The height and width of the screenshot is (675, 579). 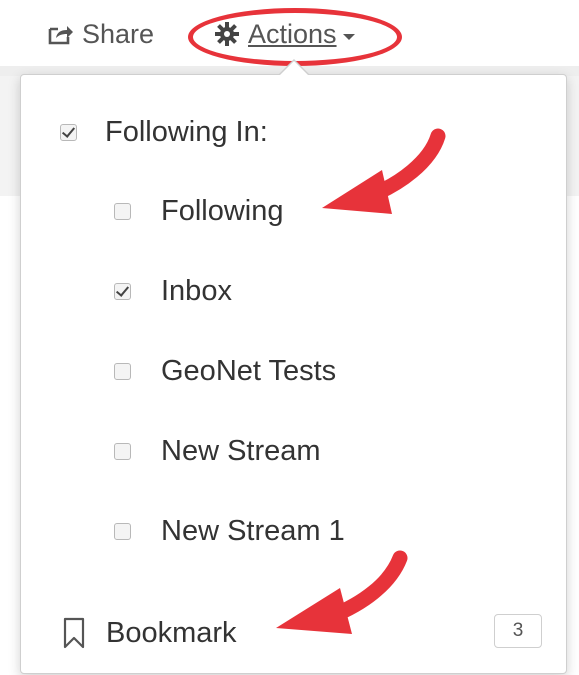 What do you see at coordinates (384, 171) in the screenshot?
I see `annotation-arrow-upper` at bounding box center [384, 171].